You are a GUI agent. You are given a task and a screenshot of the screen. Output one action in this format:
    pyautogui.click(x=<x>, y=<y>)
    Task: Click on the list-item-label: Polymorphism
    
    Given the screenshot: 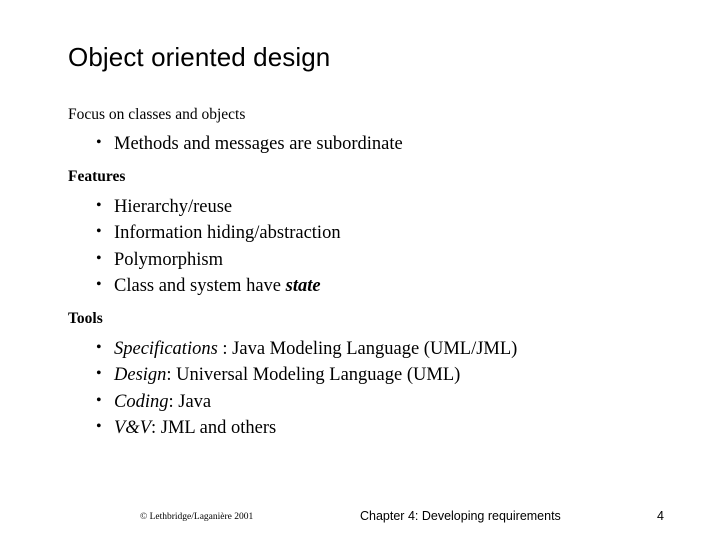 What is the action you would take?
    pyautogui.click(x=168, y=259)
    